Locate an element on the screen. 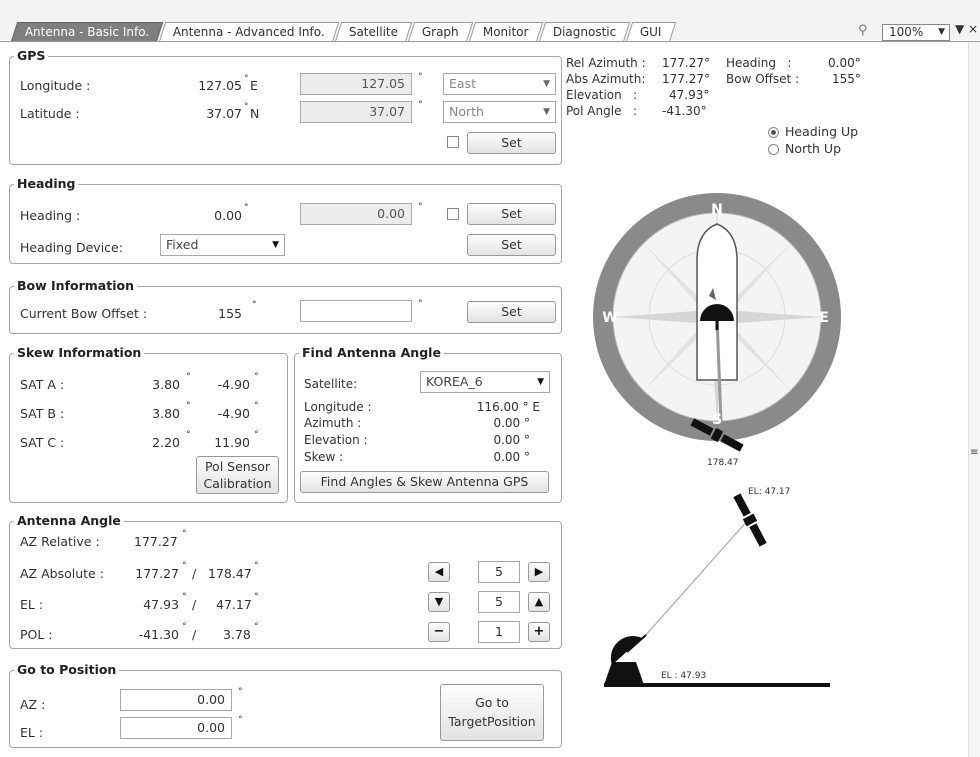  rel-azimuth-value: 177.27° is located at coordinates (686, 63).